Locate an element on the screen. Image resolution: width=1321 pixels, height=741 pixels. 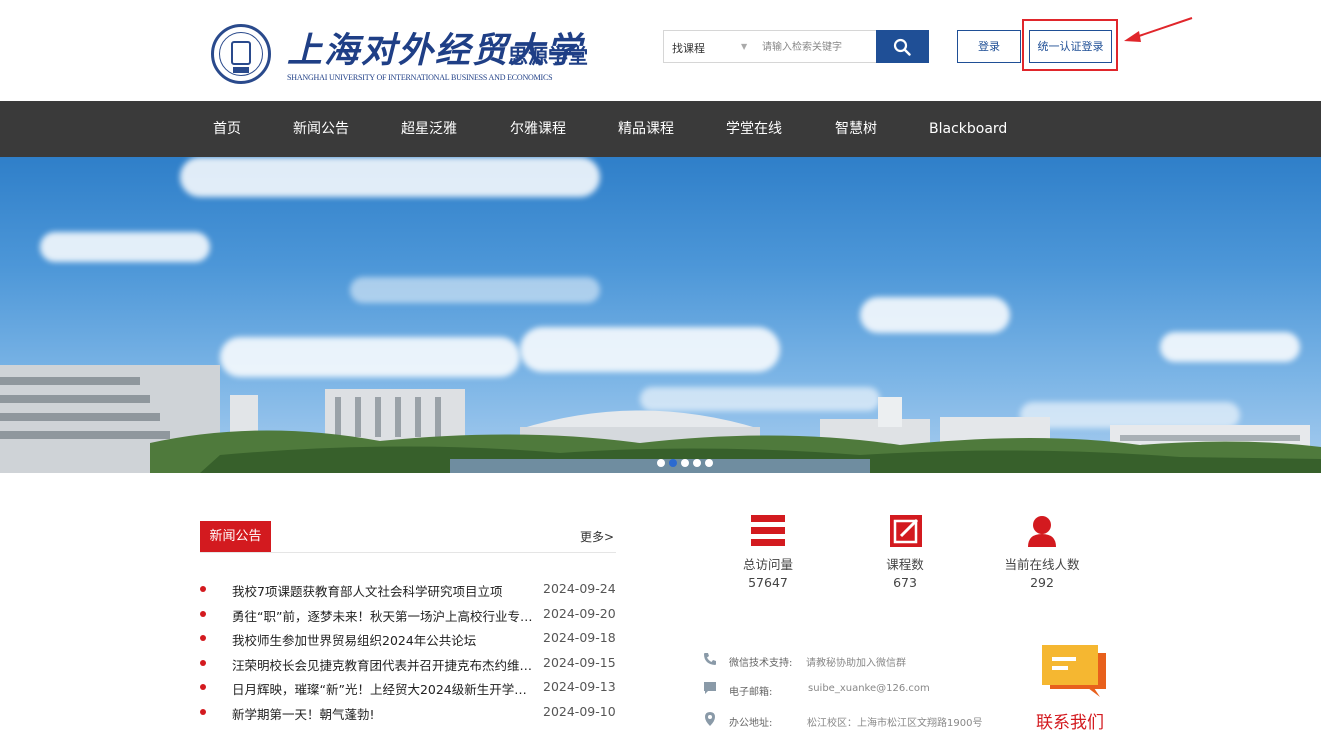
news-item: 新学期第一天！朝气蓬勃! 2024-09-10 is located at coordinates (410, 714).